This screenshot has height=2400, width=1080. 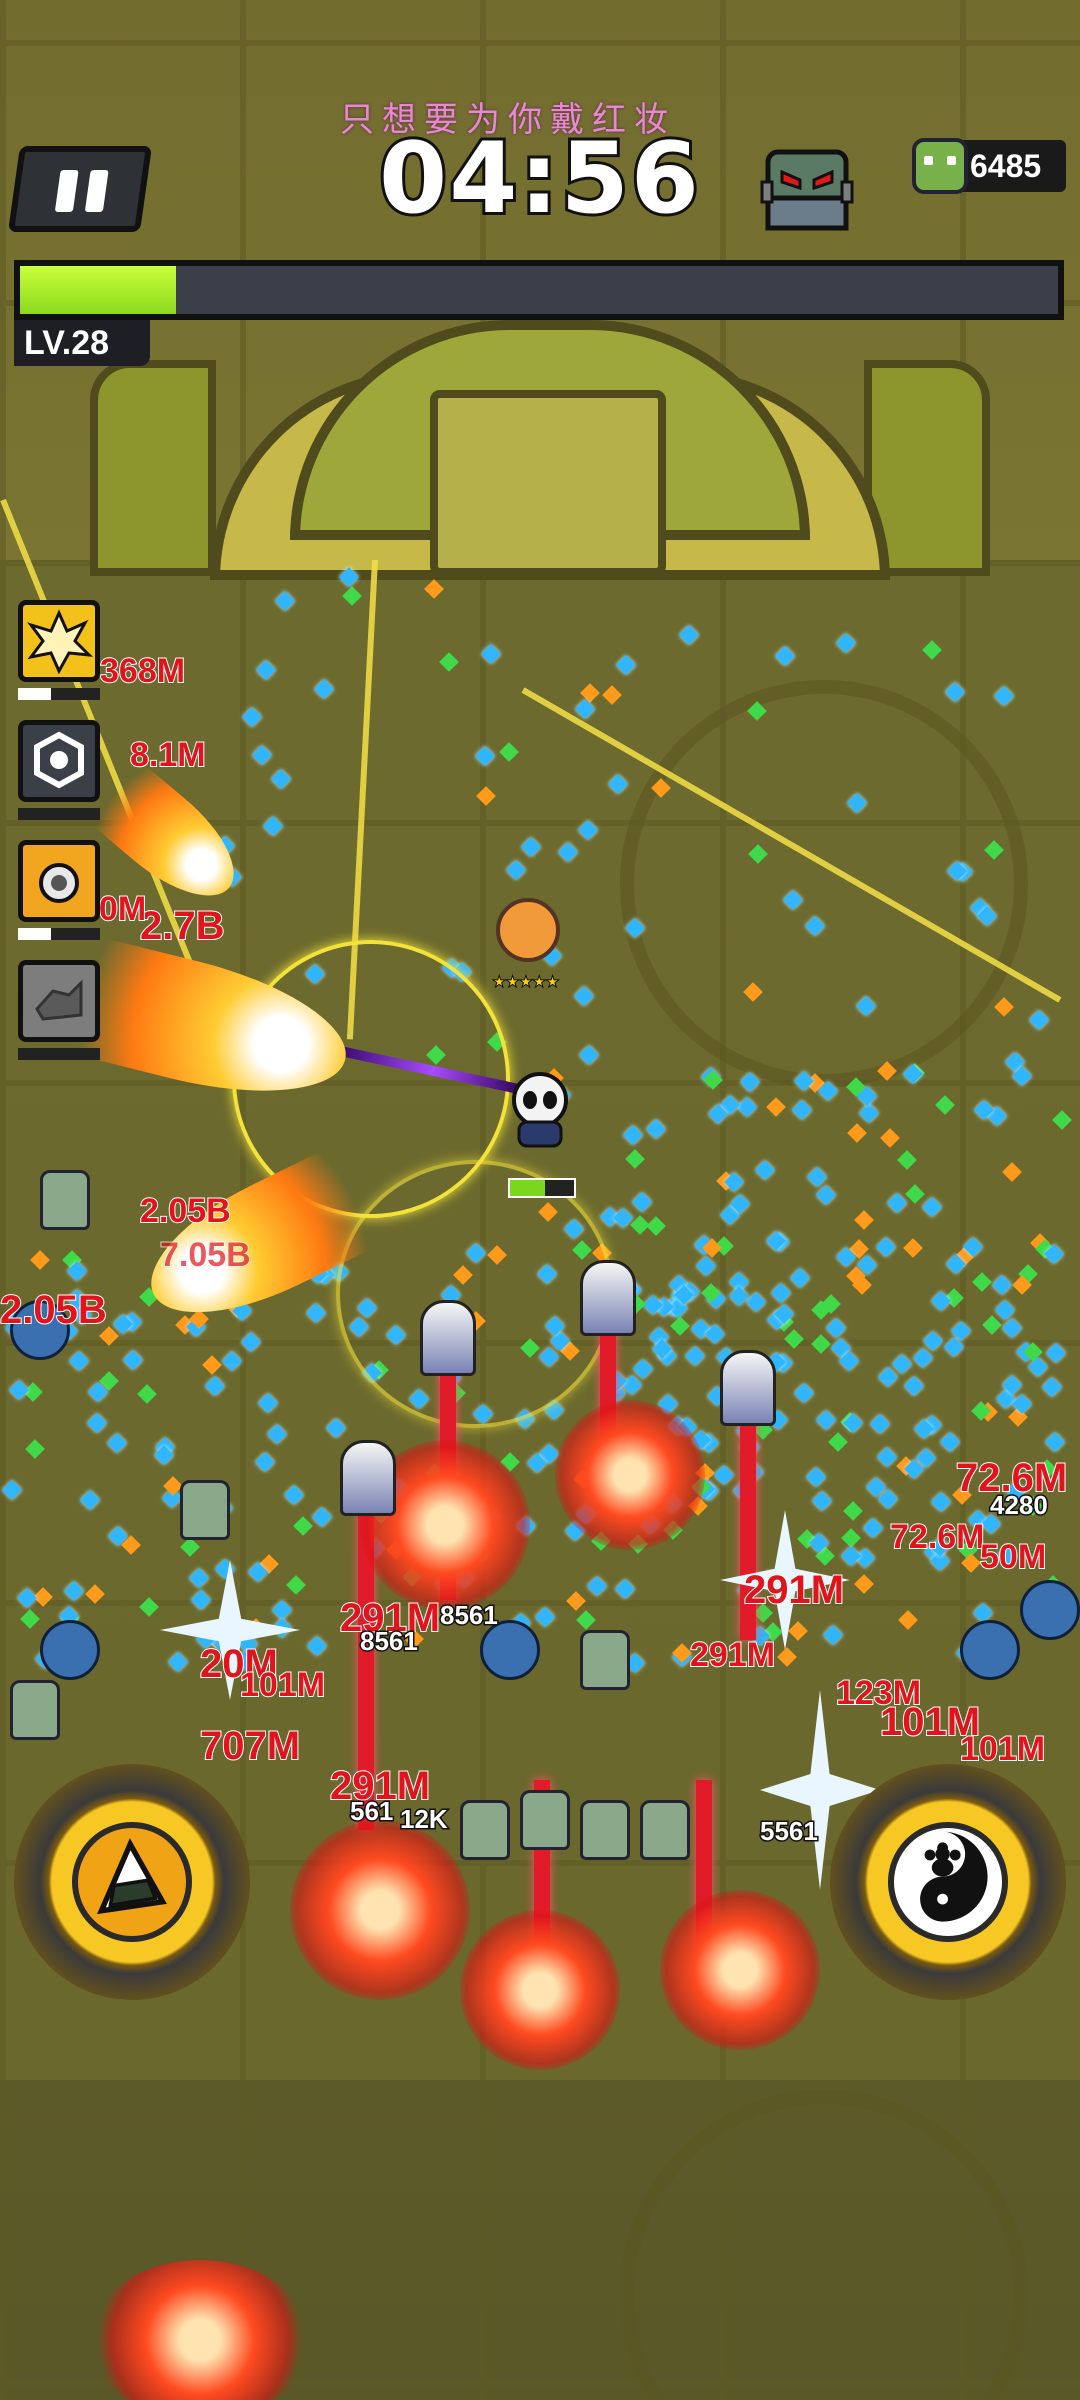 I want to click on reactor-machine, so click(x=540, y=440).